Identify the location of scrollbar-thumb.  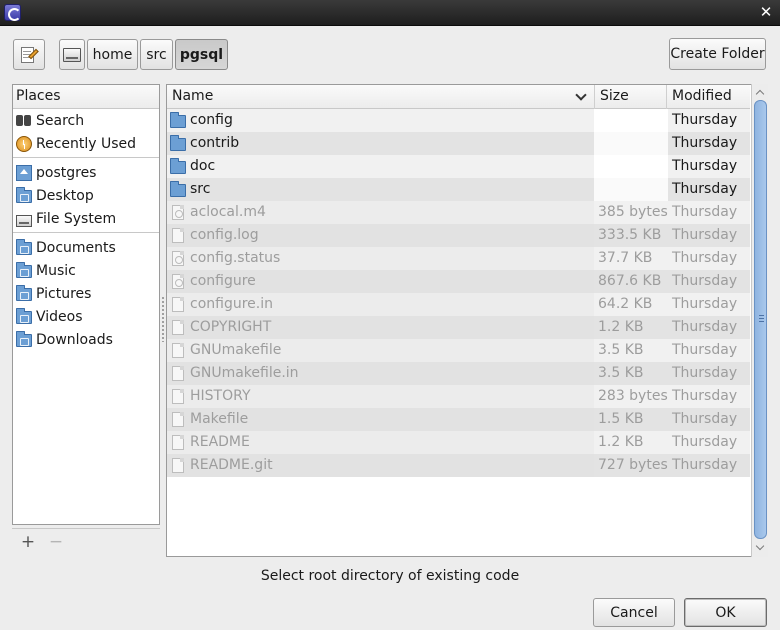
(760, 319).